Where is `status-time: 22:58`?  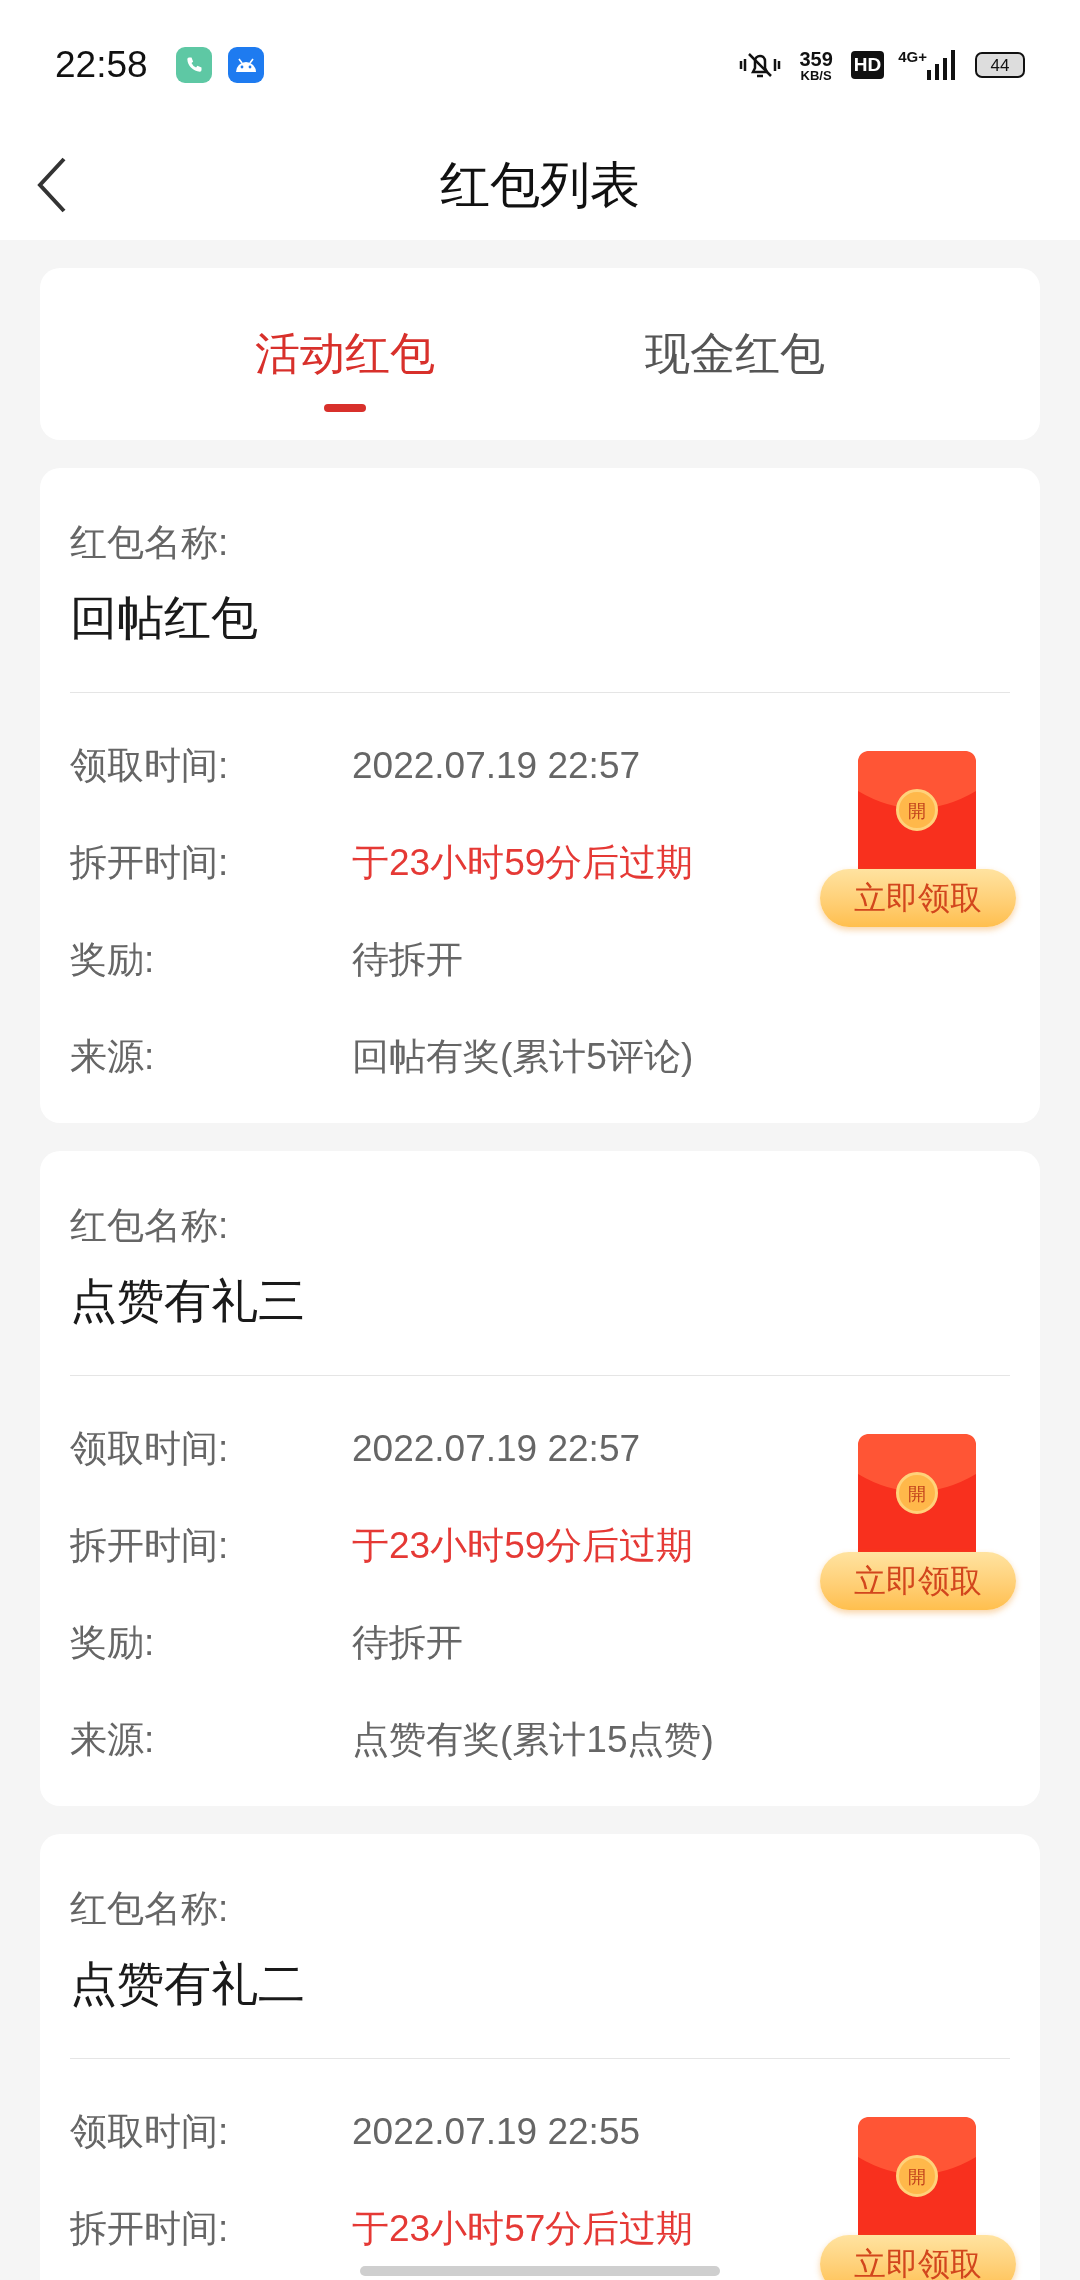
status-time: 22:58 is located at coordinates (101, 65).